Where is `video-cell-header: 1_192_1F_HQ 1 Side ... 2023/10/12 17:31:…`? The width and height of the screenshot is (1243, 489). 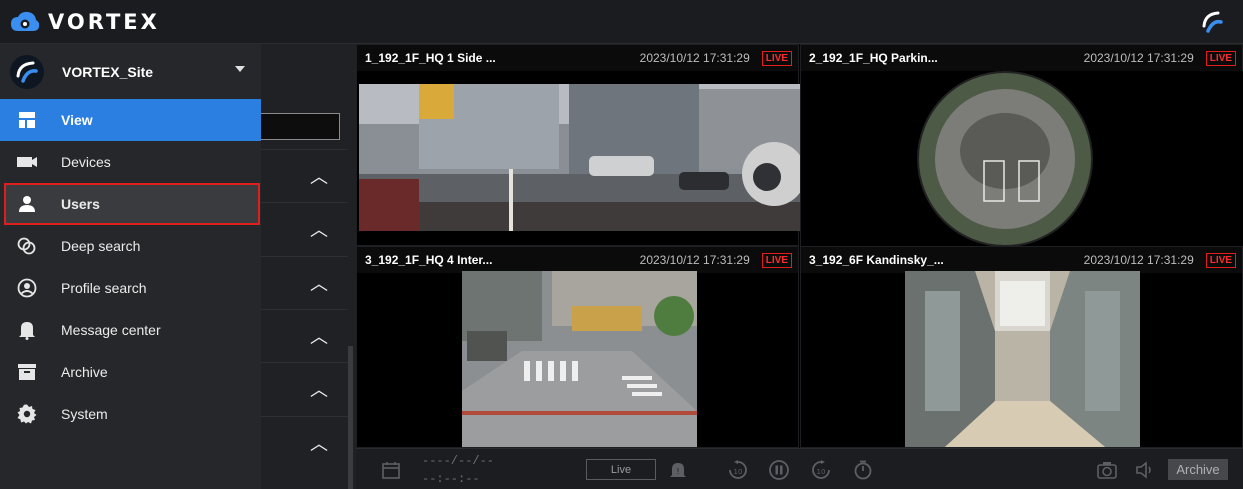
video-cell-header: 1_192_1F_HQ 1 Side ... 2023/10/12 17:31:… is located at coordinates (577, 58).